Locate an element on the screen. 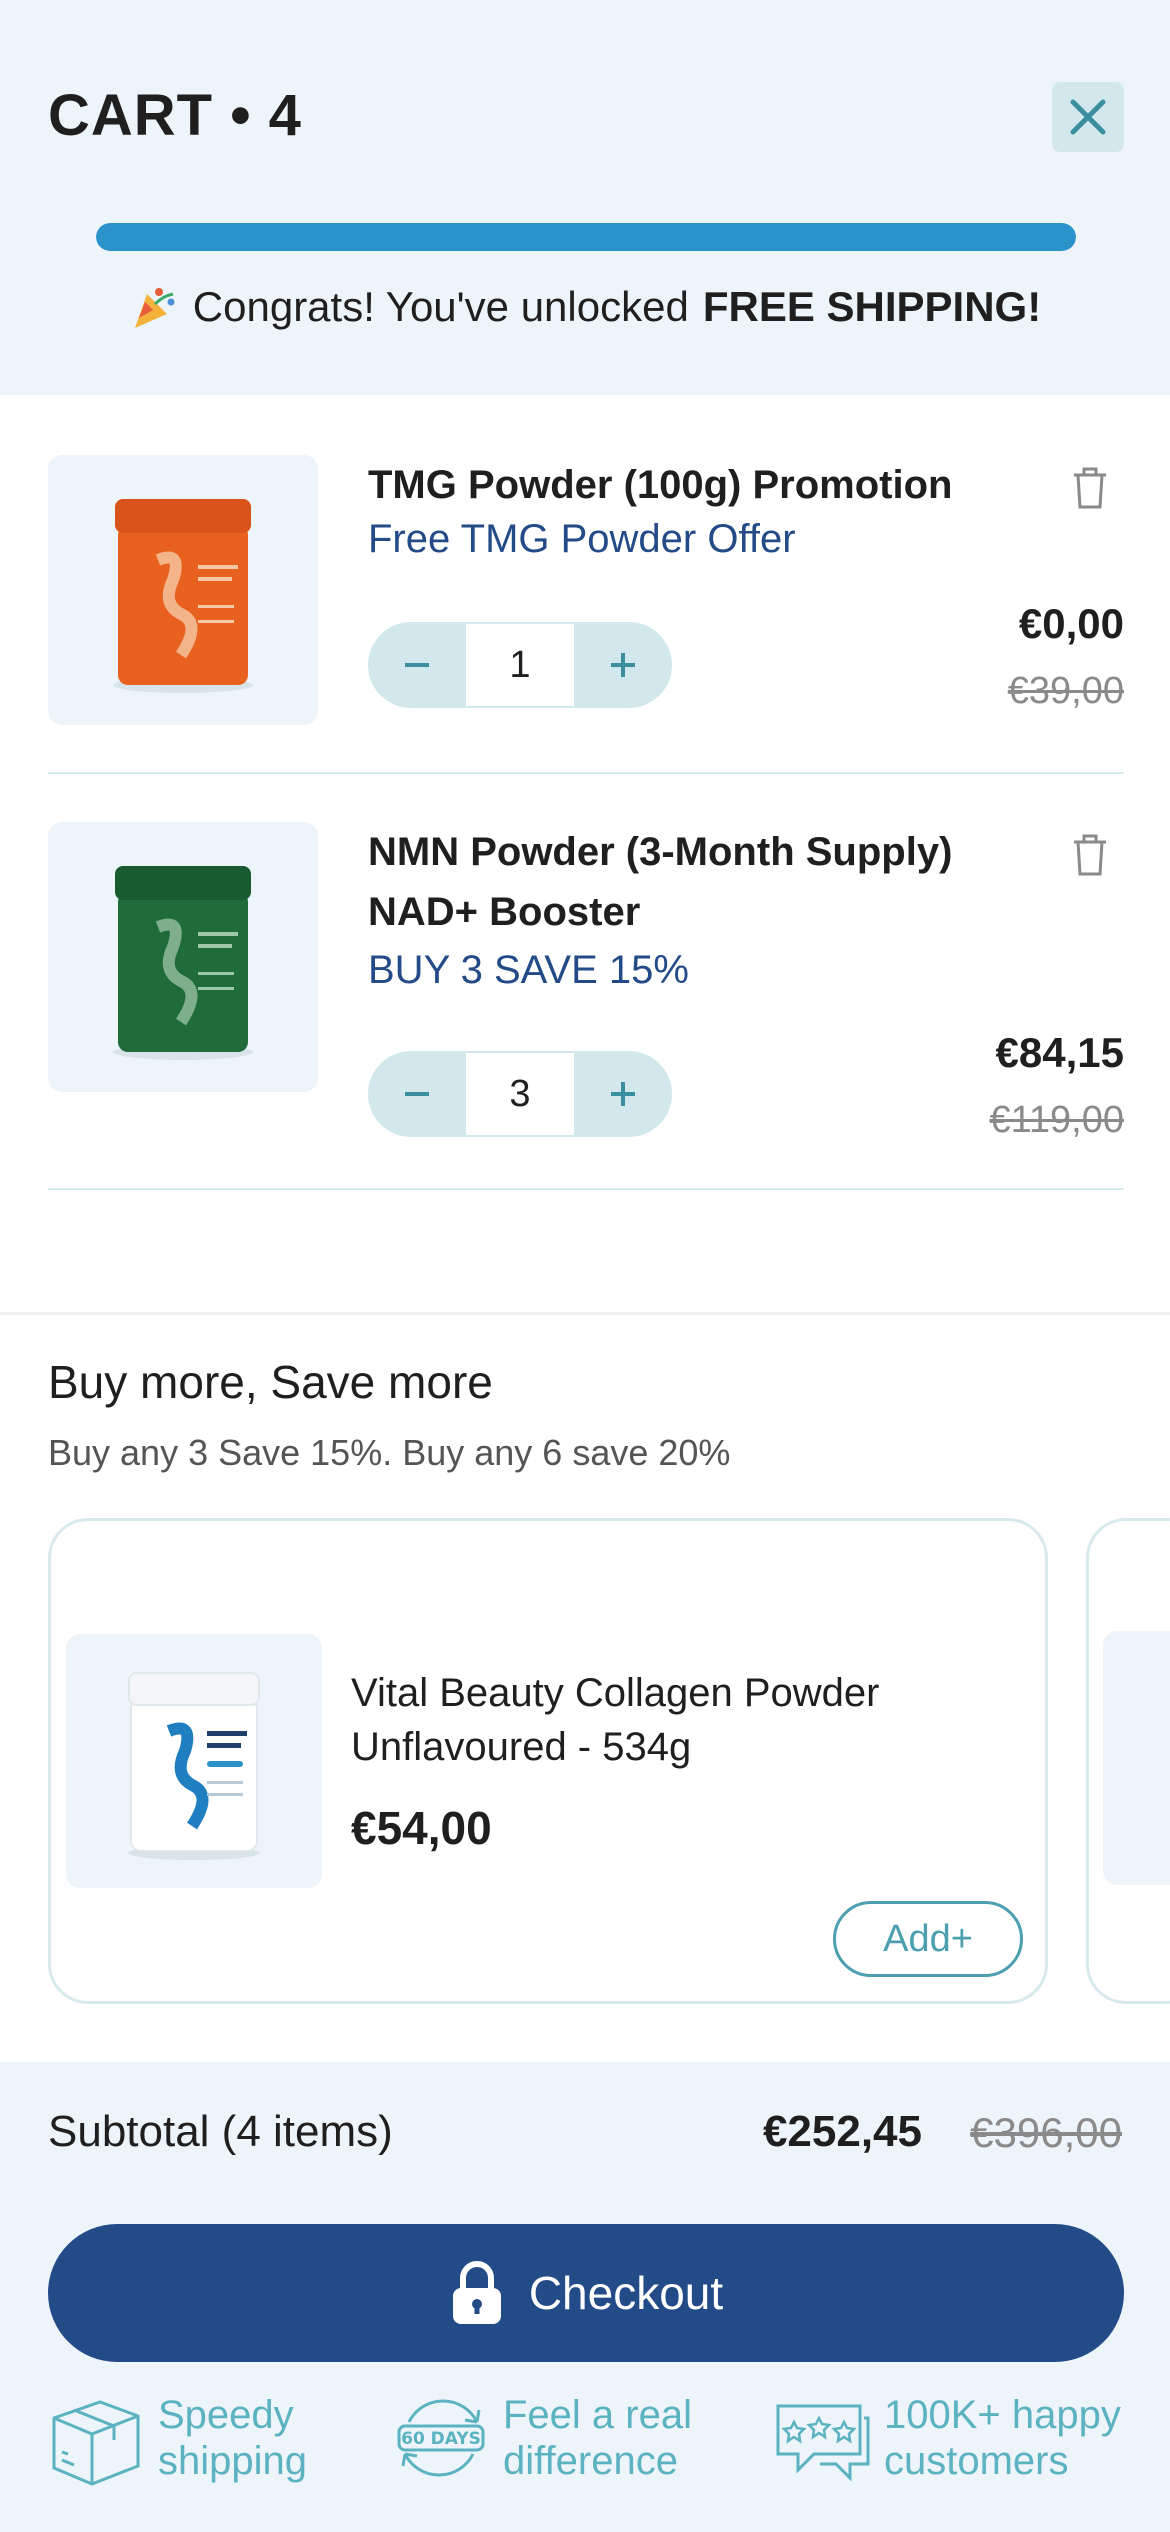 The height and width of the screenshot is (2532, 1170). perk-line2: difference is located at coordinates (590, 2461).